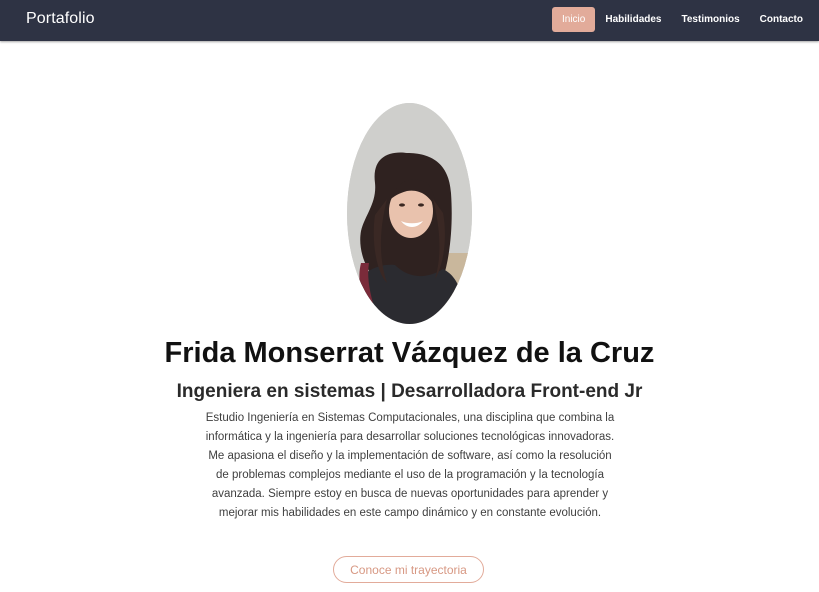 This screenshot has height=592, width=819. Describe the element at coordinates (60, 19) in the screenshot. I see `brand-title: Portafolio` at that location.